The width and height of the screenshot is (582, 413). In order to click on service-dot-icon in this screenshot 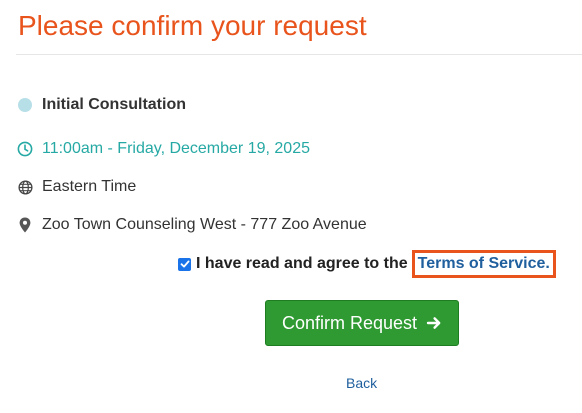, I will do `click(25, 105)`.